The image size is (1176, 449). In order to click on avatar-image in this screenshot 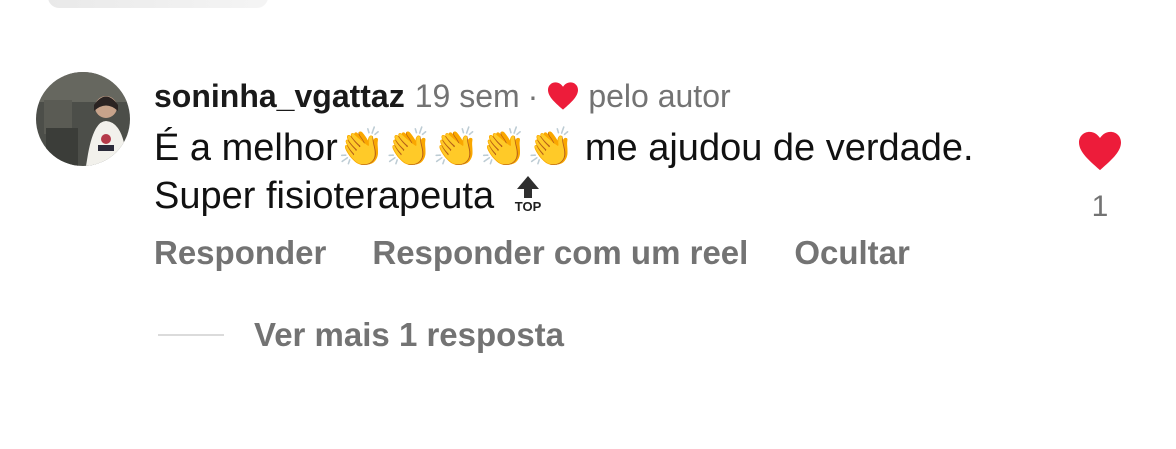, I will do `click(83, 119)`.